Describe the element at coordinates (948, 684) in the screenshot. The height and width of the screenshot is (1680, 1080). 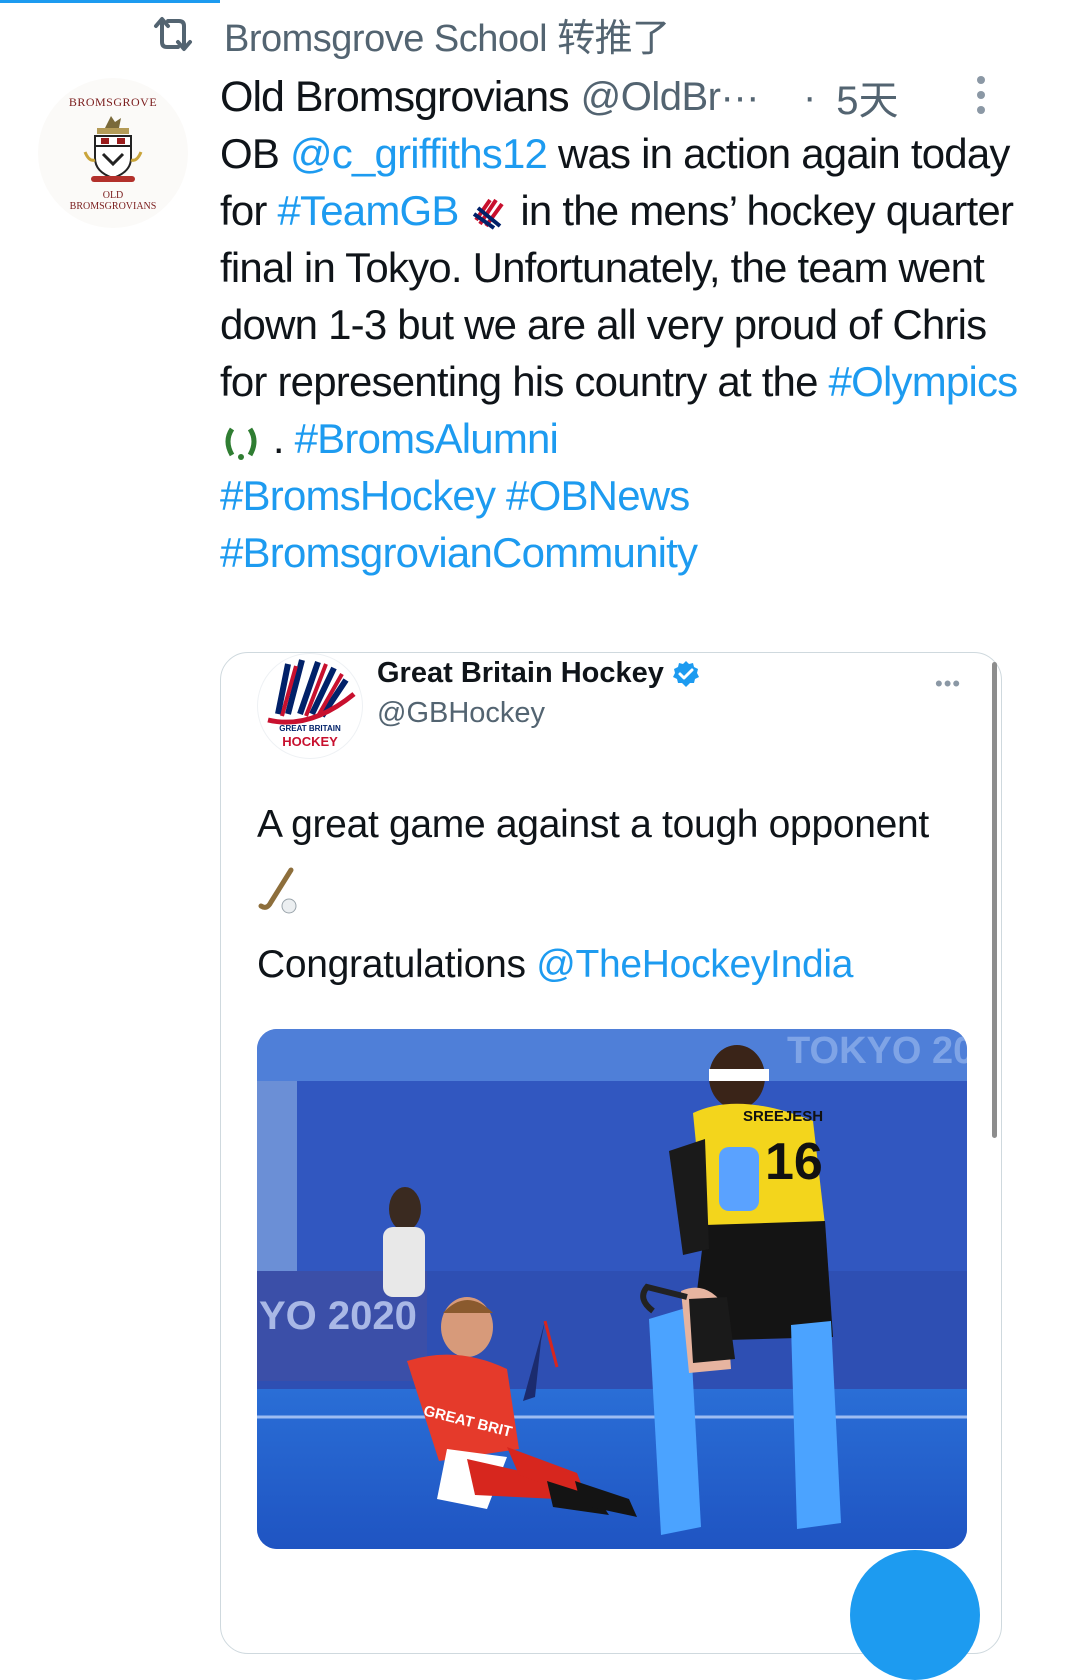
I see `quote-more-icon: •••` at that location.